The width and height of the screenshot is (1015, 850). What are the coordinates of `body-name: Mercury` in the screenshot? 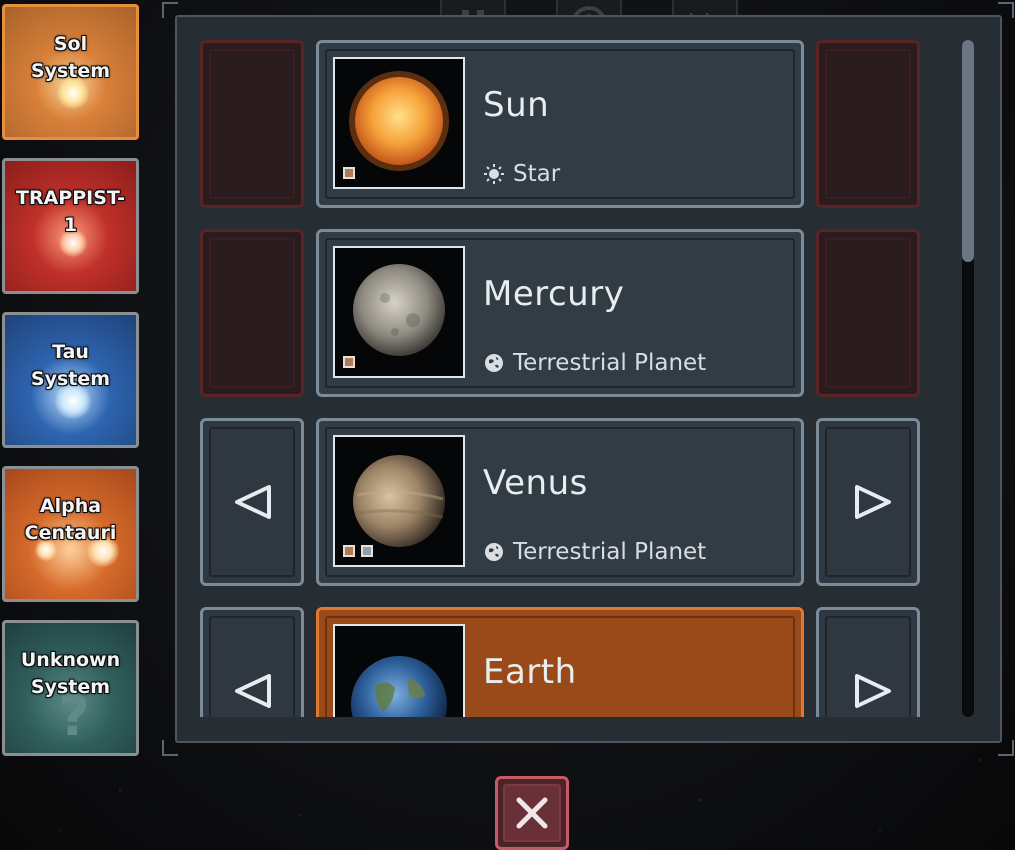 It's located at (554, 294).